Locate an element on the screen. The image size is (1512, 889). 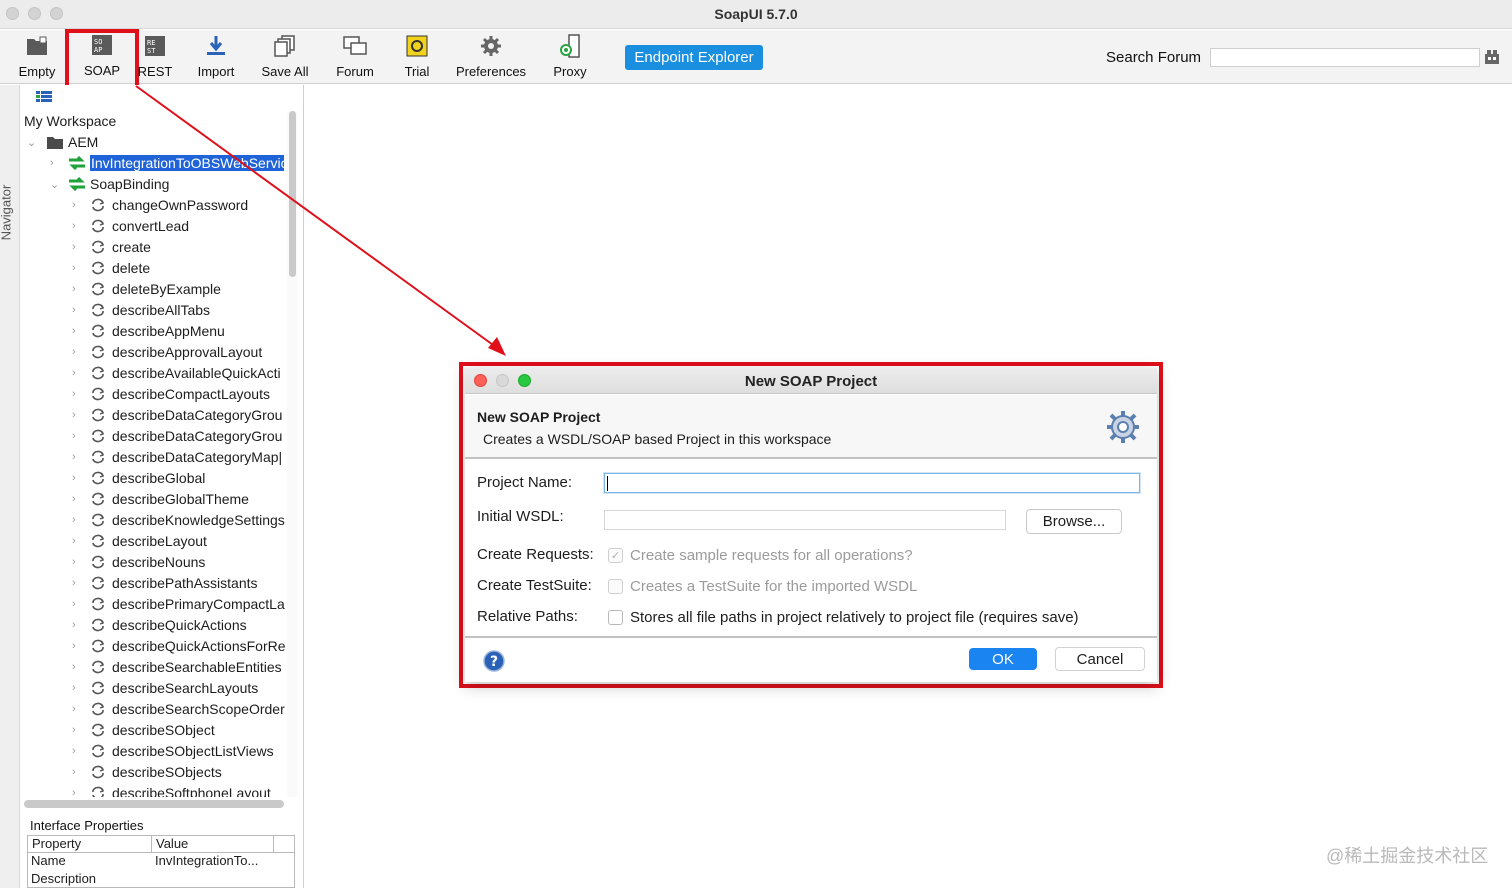
operation-node: › describeLayout is located at coordinates (139, 541).